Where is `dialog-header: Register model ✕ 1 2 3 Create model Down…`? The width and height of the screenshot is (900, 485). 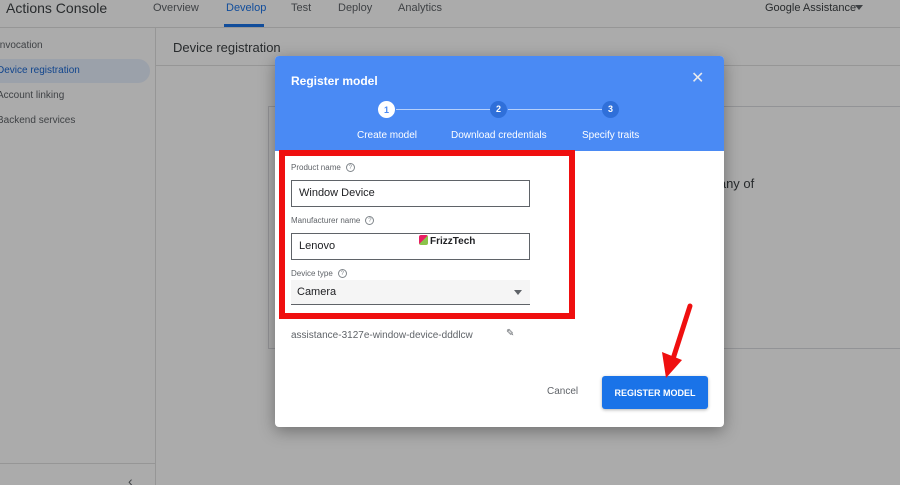 dialog-header: Register model ✕ 1 2 3 Create model Down… is located at coordinates (499, 103).